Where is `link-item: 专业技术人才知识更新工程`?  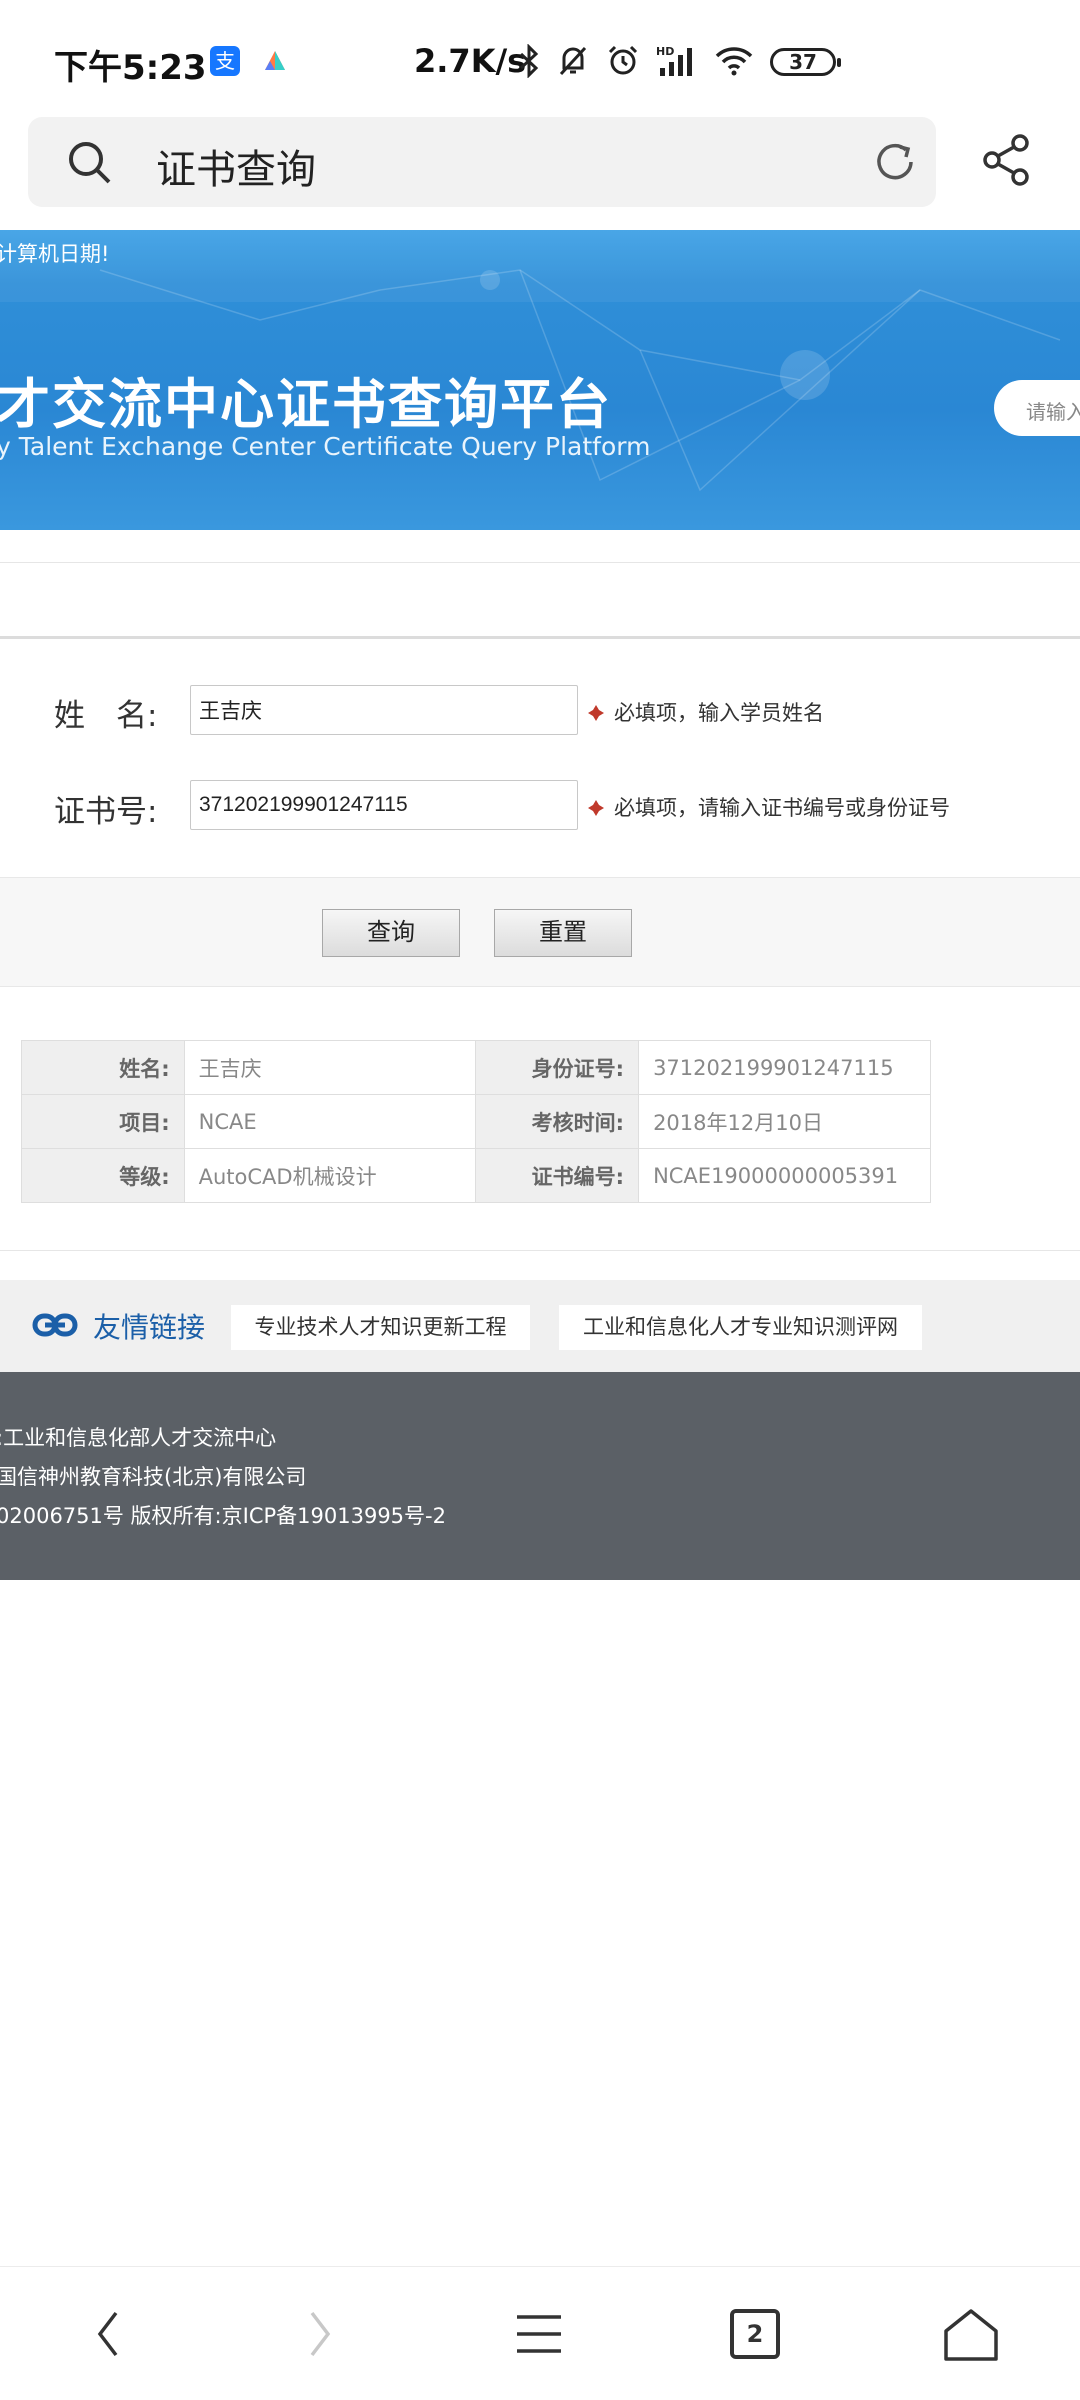 link-item: 专业技术人才知识更新工程 is located at coordinates (380, 1327).